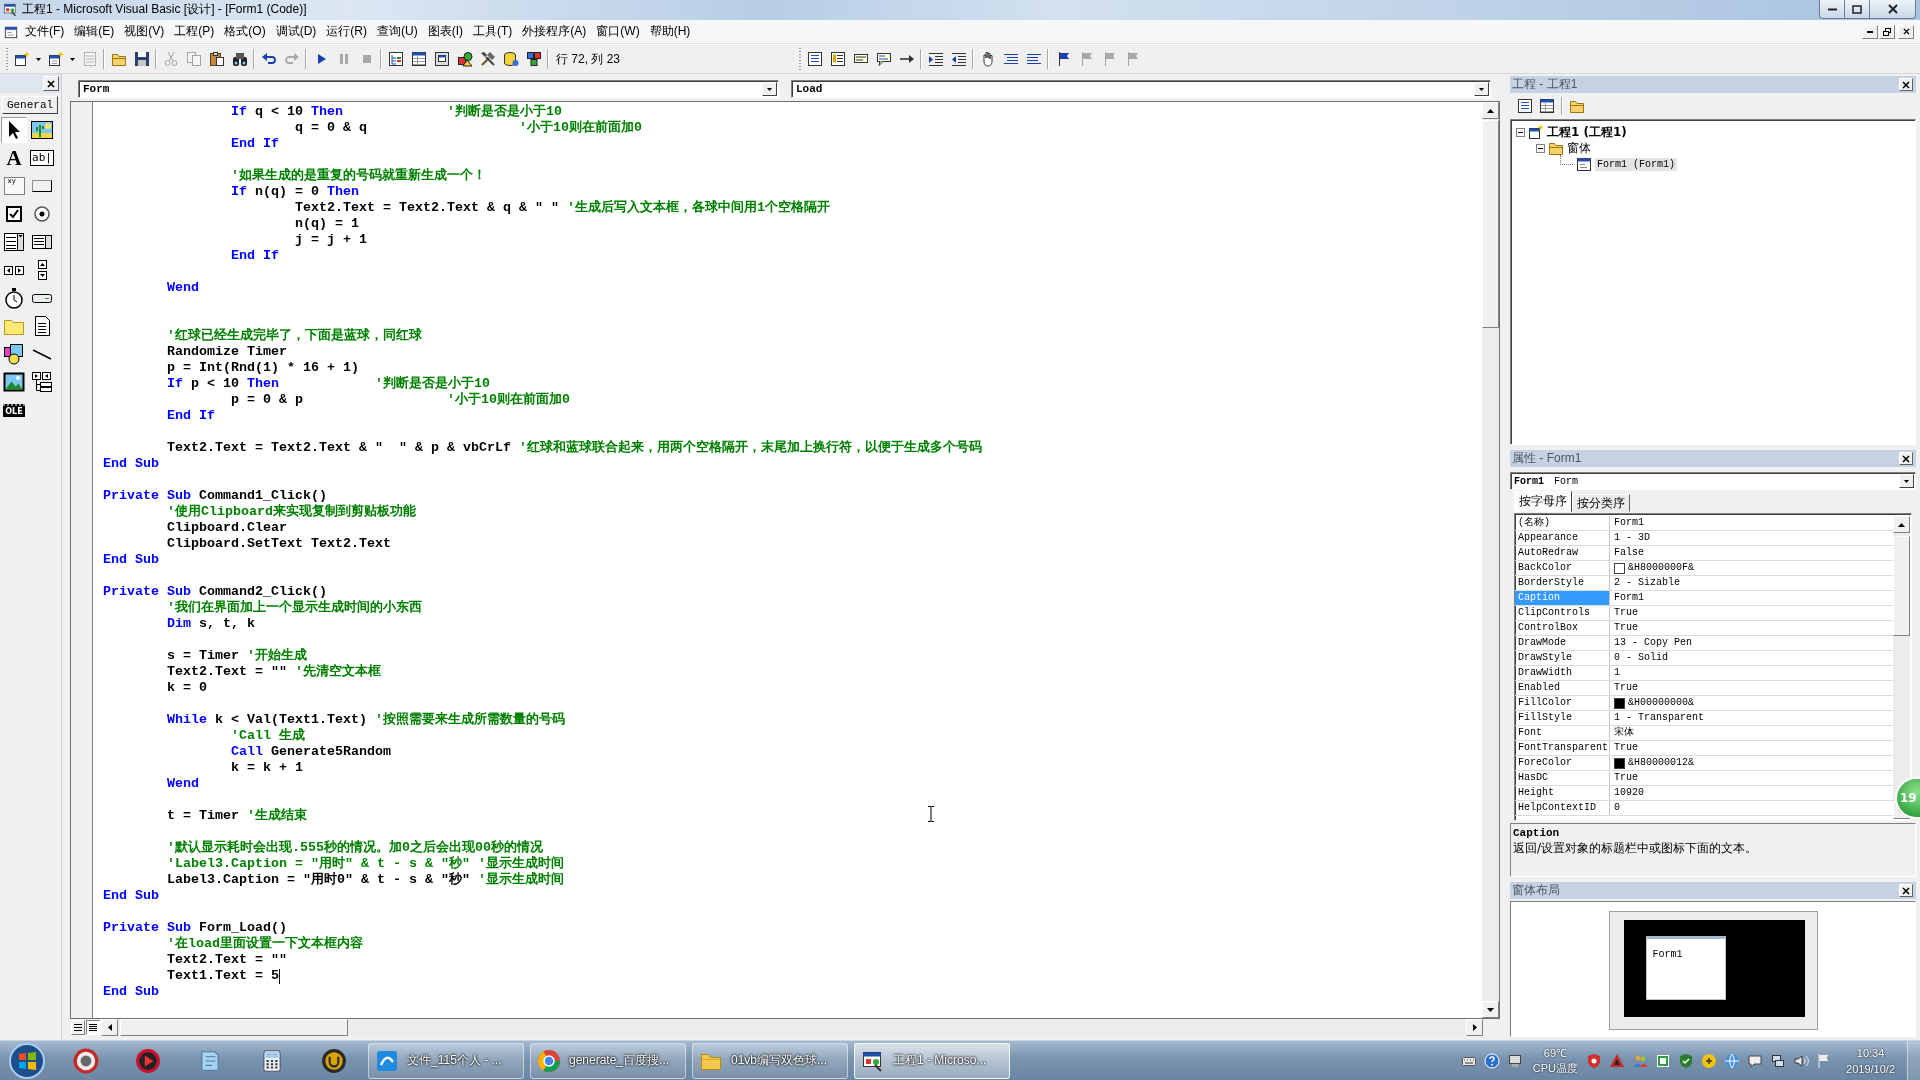 The height and width of the screenshot is (1080, 1920). I want to click on scroll-right-button, so click(1474, 1027).